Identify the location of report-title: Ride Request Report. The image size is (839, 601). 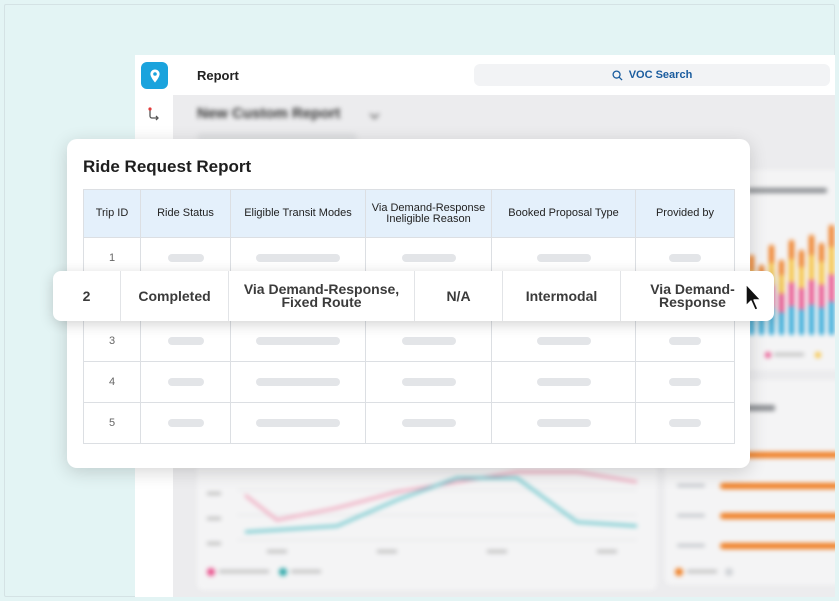
(167, 166).